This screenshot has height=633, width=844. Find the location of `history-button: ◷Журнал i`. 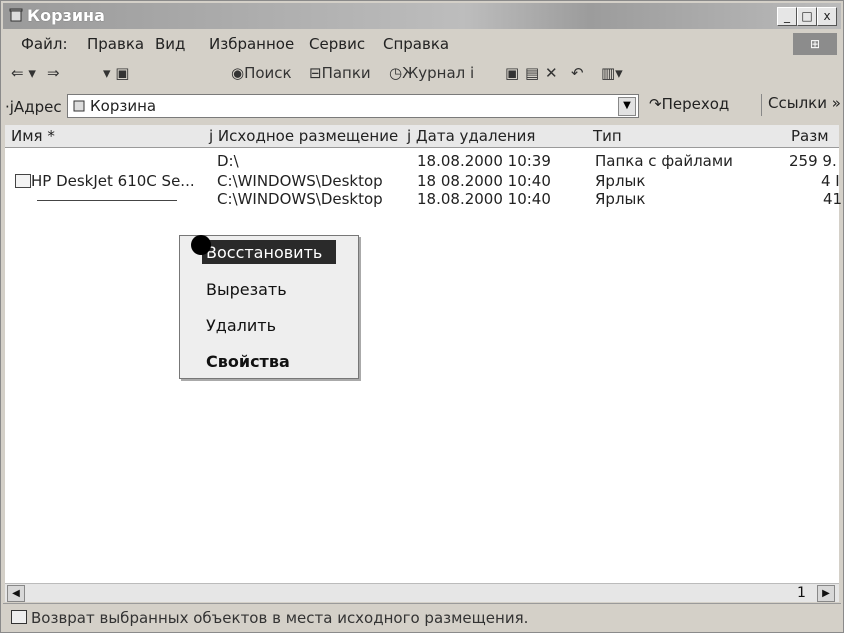

history-button: ◷Журнал i is located at coordinates (431, 73).